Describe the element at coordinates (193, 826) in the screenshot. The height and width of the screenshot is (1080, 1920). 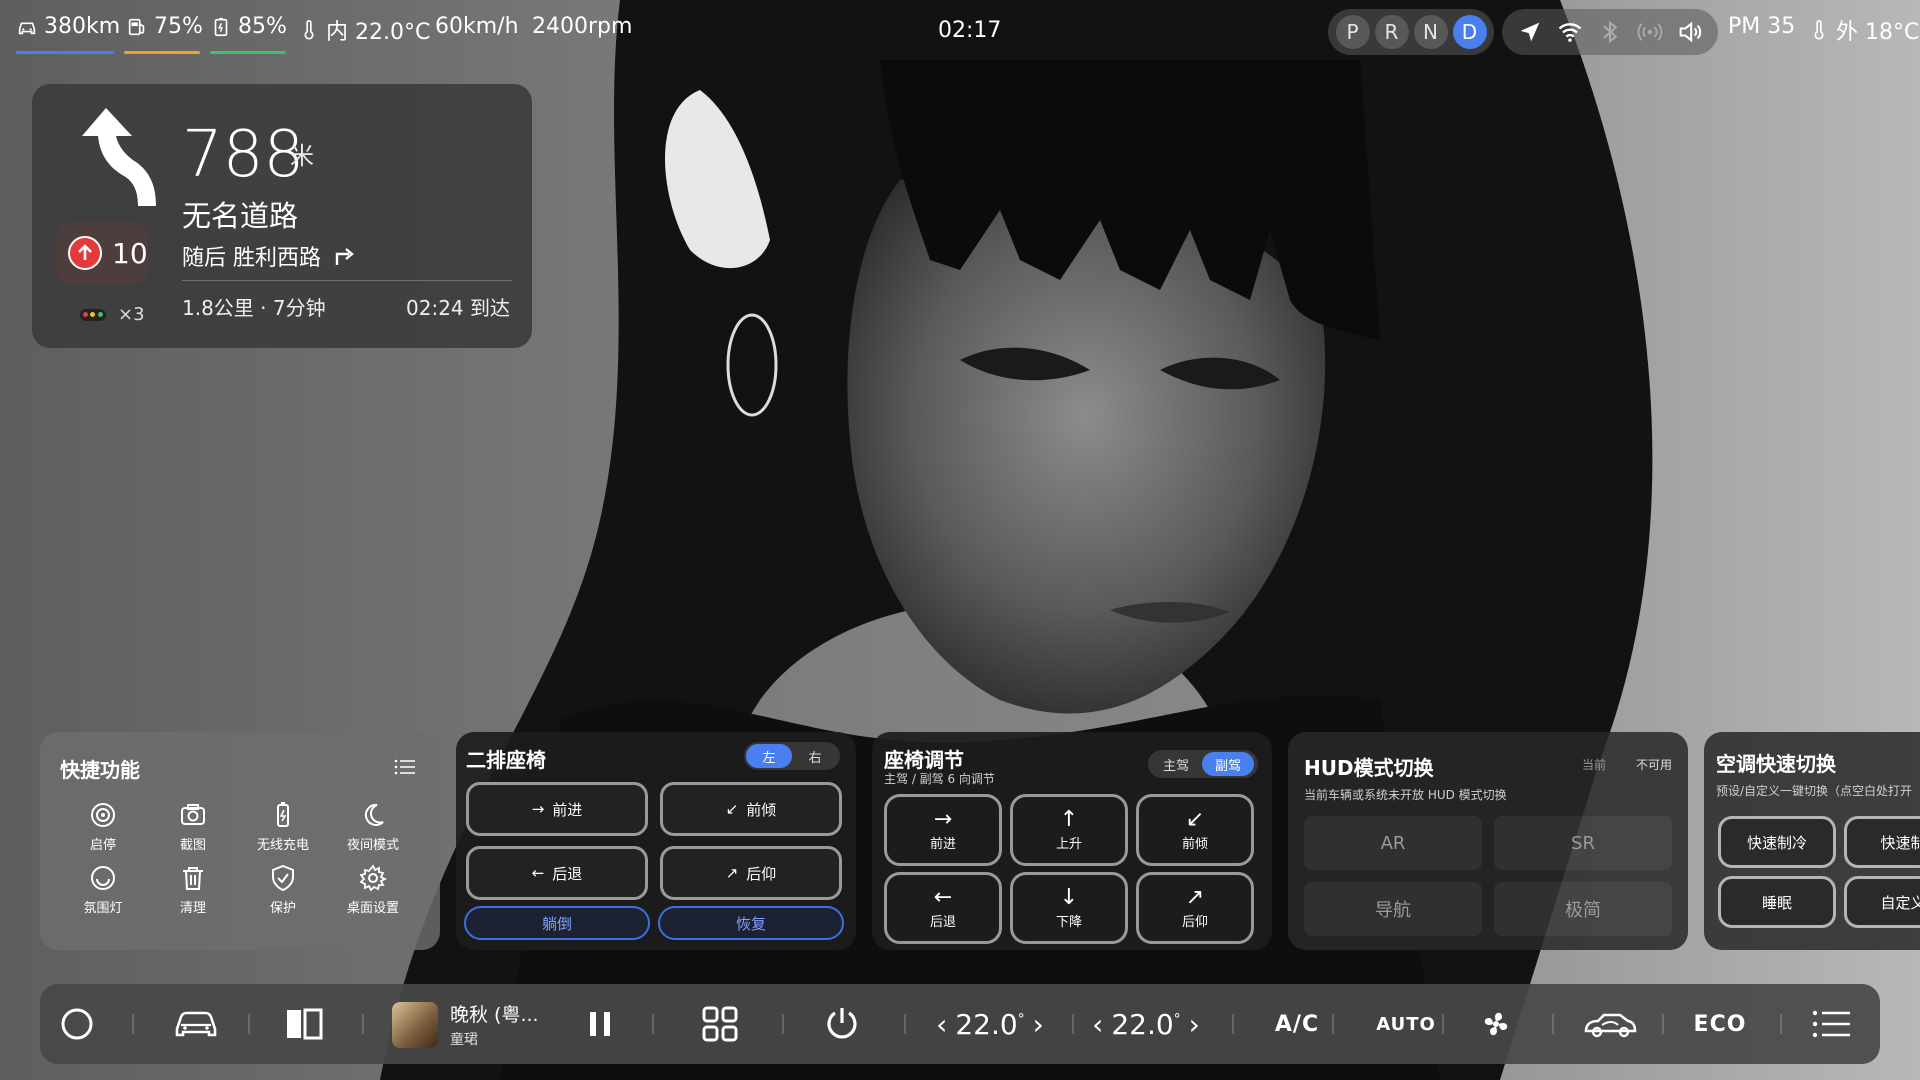
I see `quick-screenshot: 截图` at that location.